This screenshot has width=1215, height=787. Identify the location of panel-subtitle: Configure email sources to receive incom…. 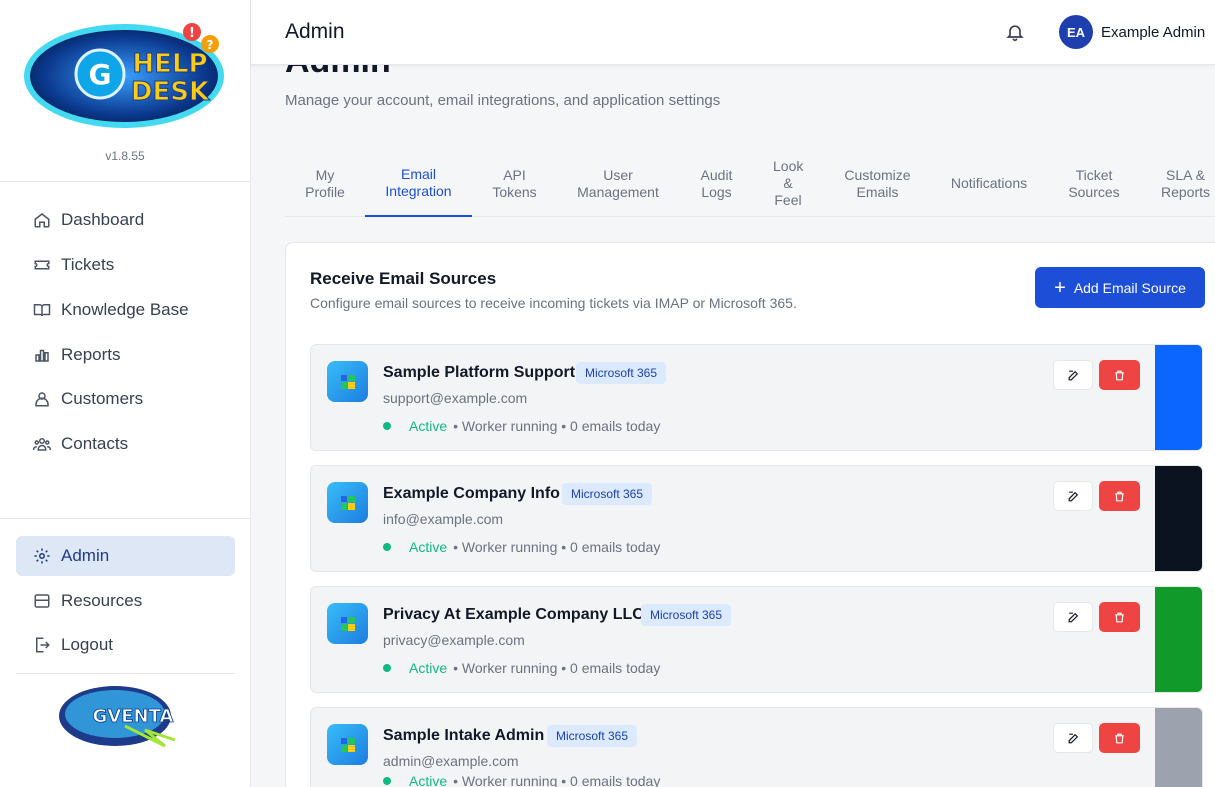
(553, 303).